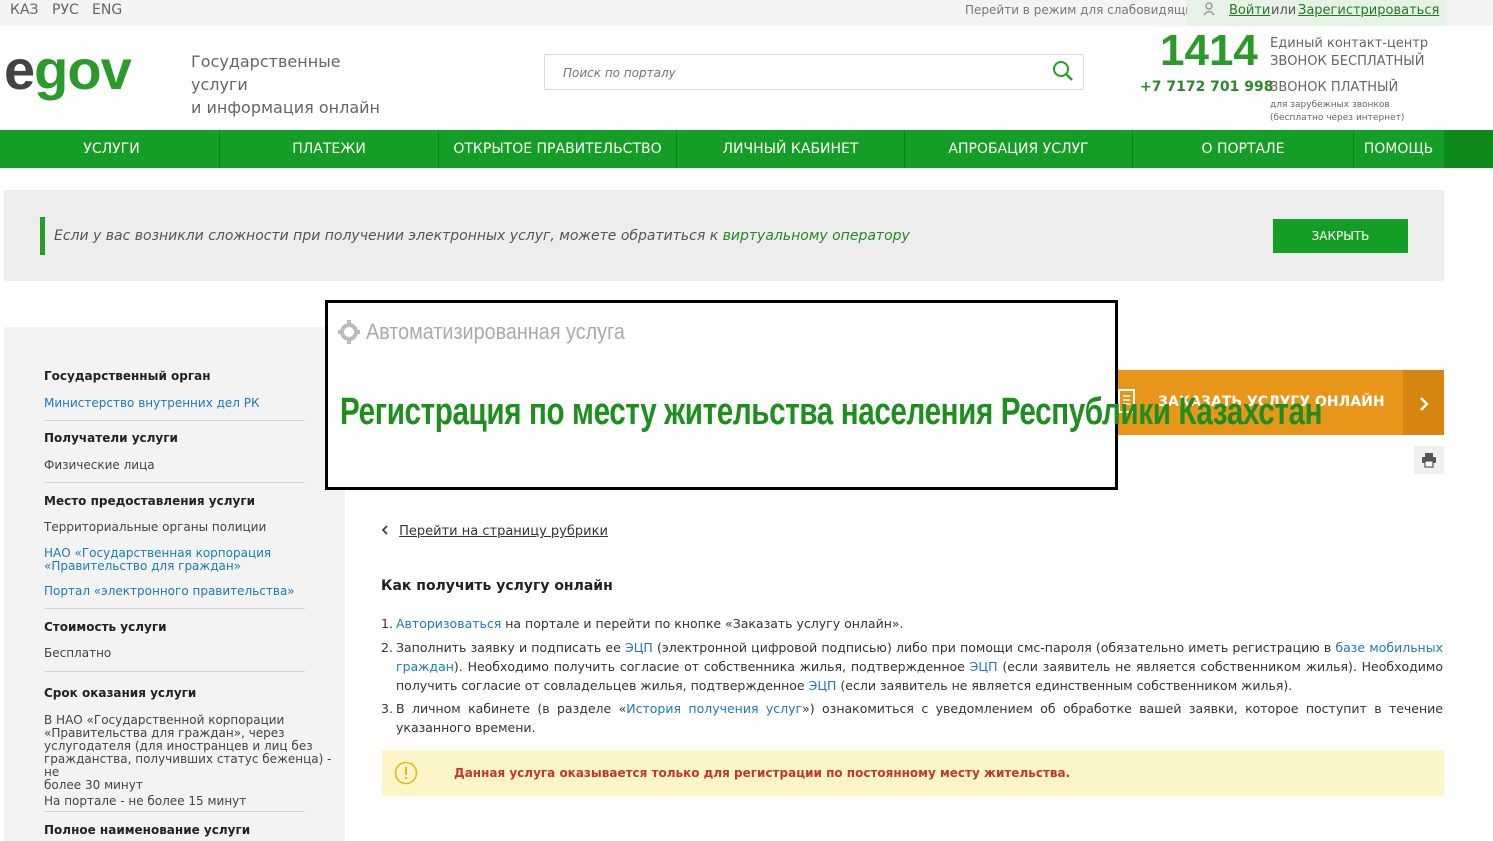 This screenshot has height=841, width=1493. I want to click on printer-icon, so click(1429, 462).